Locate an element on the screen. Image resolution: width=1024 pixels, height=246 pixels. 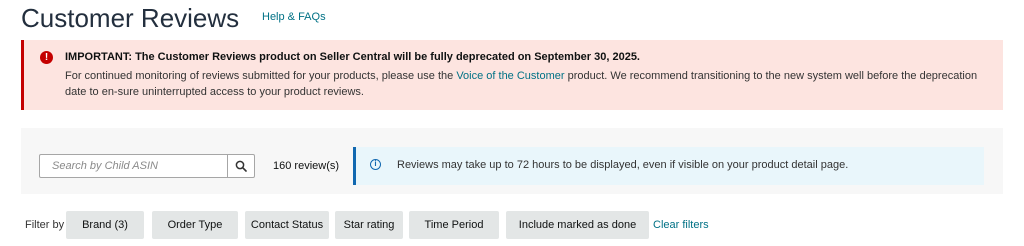
clear-filters-link: Clear filters is located at coordinates (681, 225).